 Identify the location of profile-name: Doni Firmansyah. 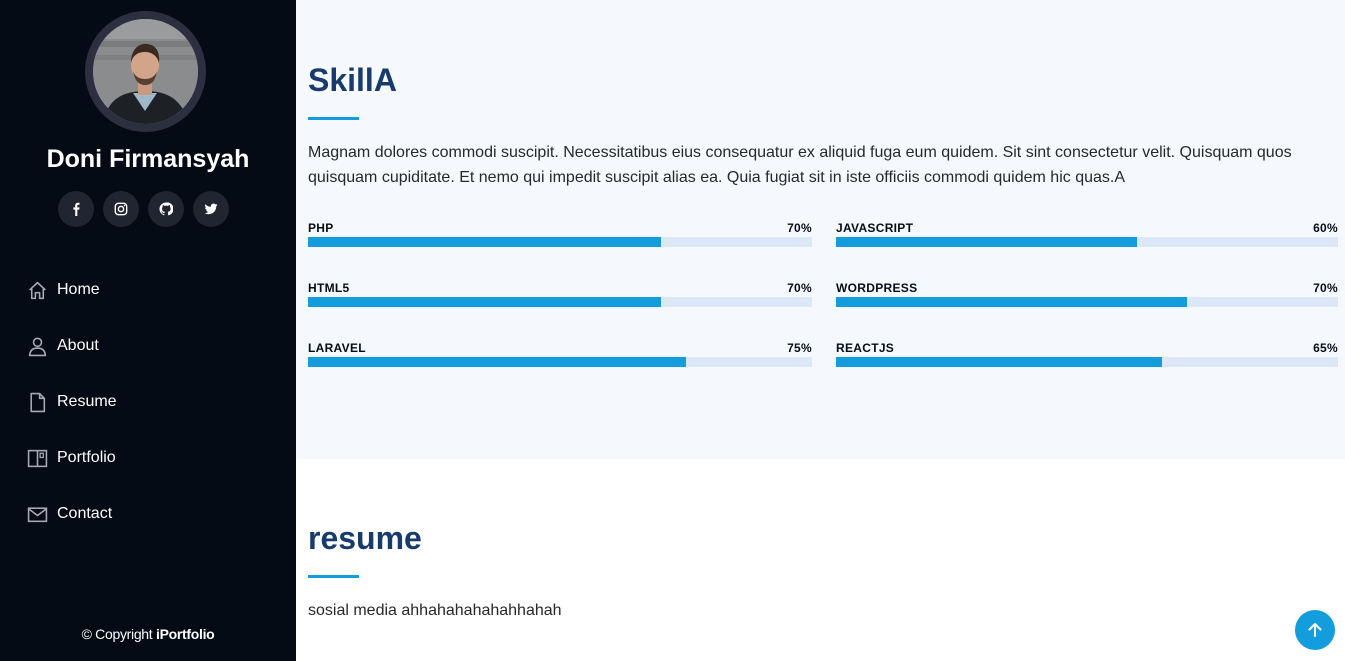
(148, 159).